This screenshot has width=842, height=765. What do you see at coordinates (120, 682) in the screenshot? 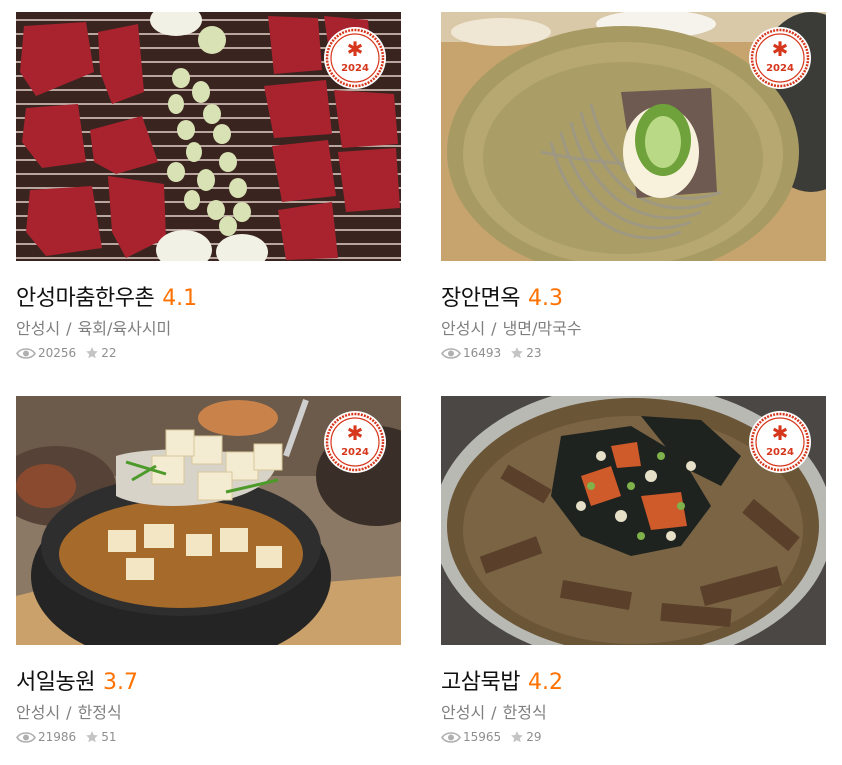
I see `restaurant-rating: 3.7` at bounding box center [120, 682].